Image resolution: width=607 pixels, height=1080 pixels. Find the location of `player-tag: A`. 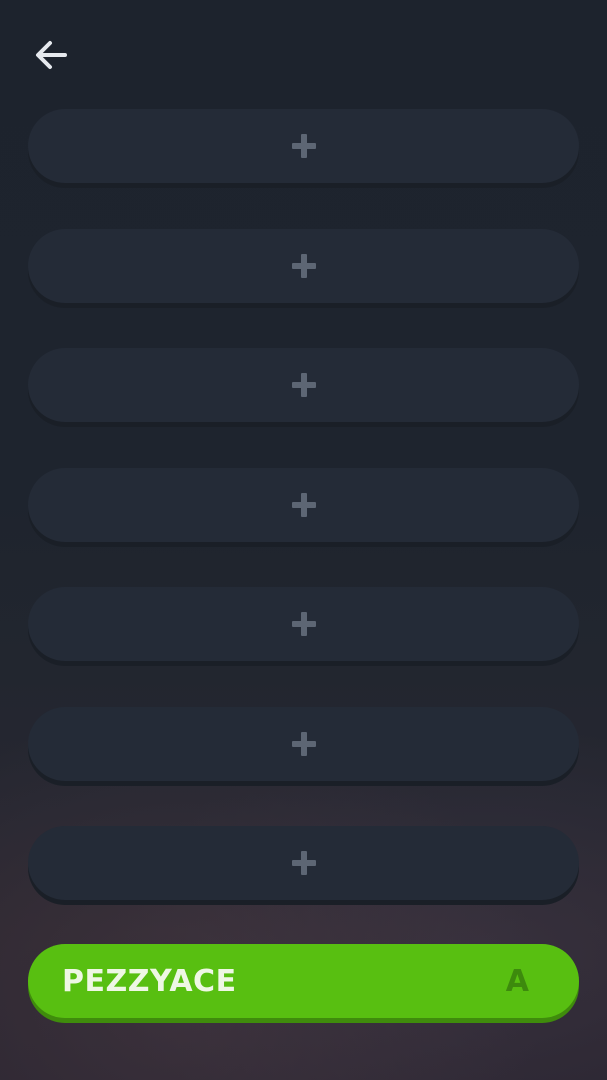

player-tag: A is located at coordinates (517, 981).